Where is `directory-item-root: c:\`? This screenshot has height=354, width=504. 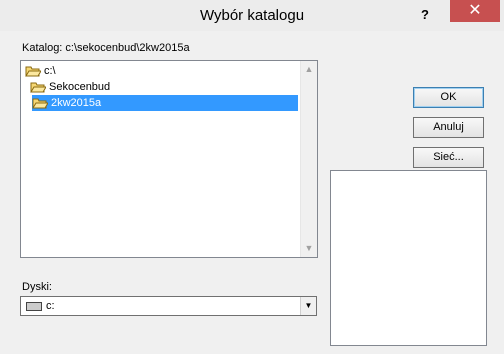
directory-item-root: c:\ is located at coordinates (40, 71).